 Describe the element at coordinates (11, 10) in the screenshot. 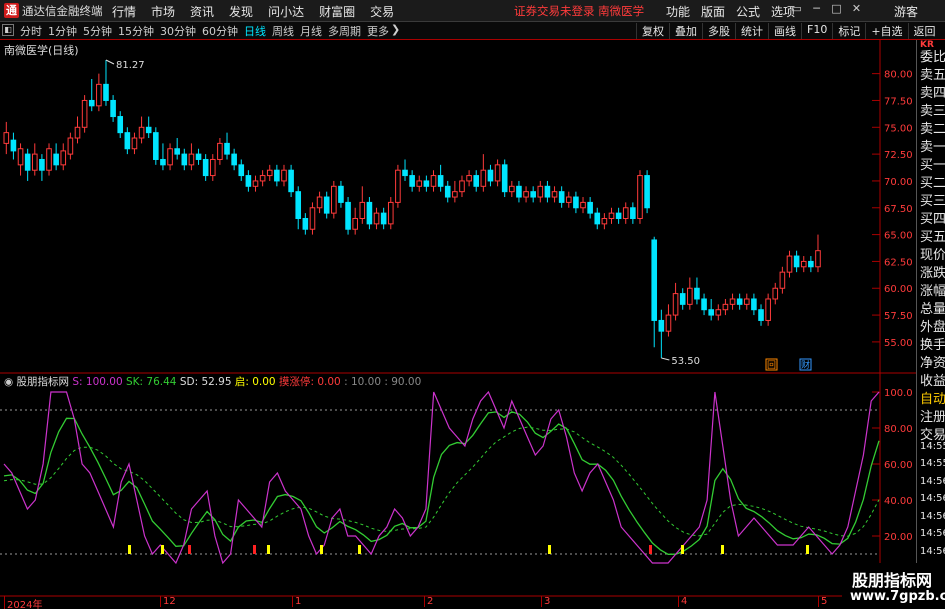

I see `app-logo-icon: 通` at that location.